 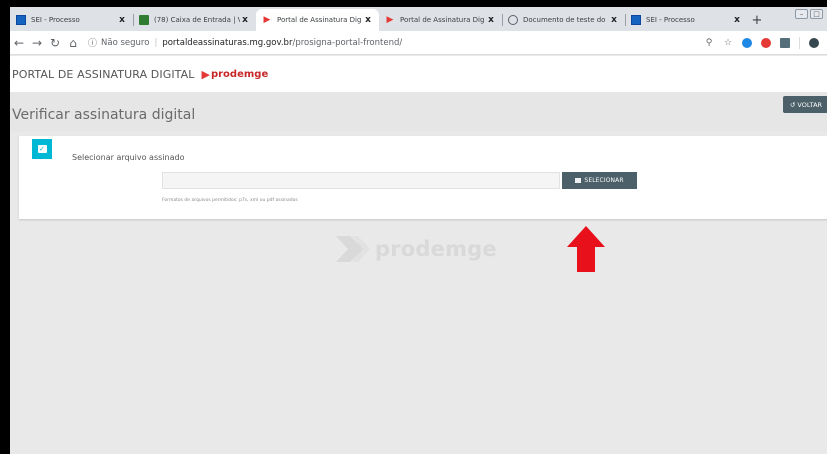 What do you see at coordinates (809, 14) in the screenshot?
I see `window-controls: – □` at bounding box center [809, 14].